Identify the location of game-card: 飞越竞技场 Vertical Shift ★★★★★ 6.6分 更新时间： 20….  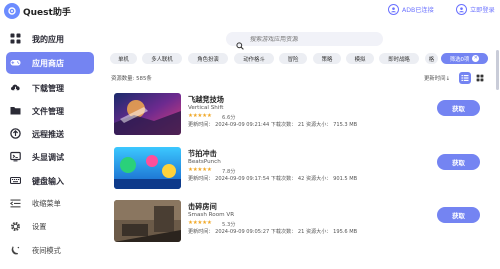
(299, 115).